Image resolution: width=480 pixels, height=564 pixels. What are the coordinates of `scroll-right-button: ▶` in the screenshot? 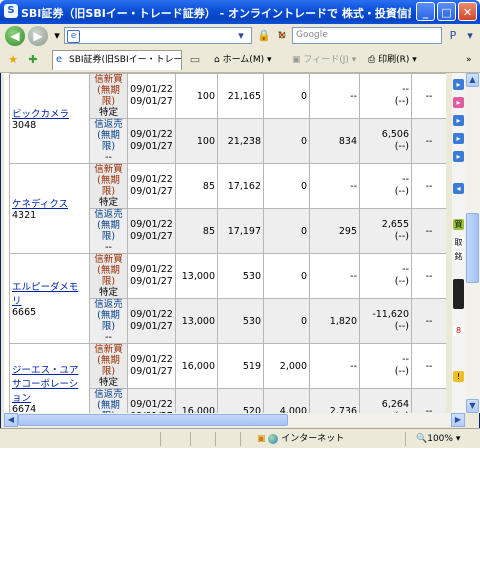 It's located at (458, 420).